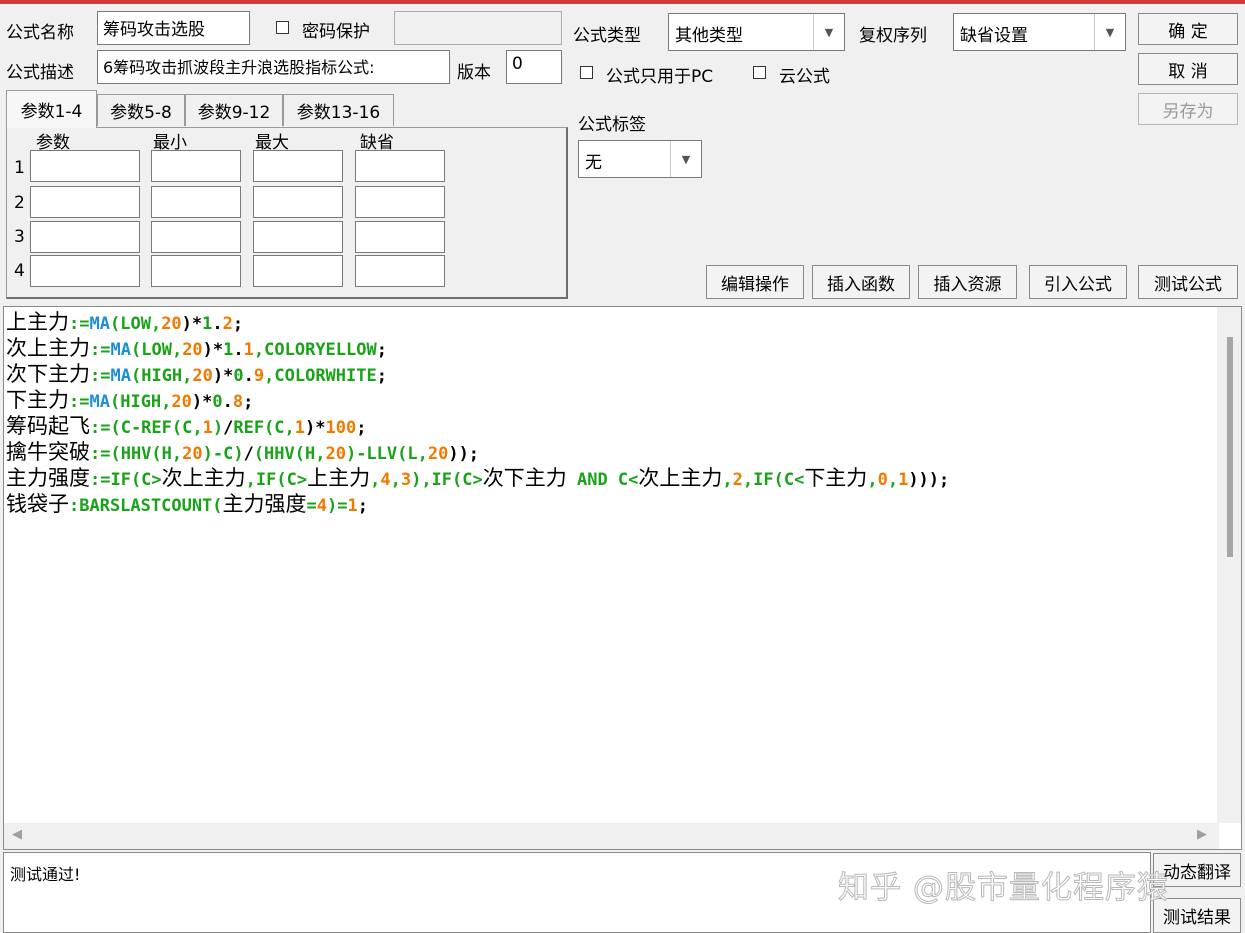  Describe the element at coordinates (173, 28) in the screenshot. I see `formula-name-input: 筹码攻击选股` at that location.